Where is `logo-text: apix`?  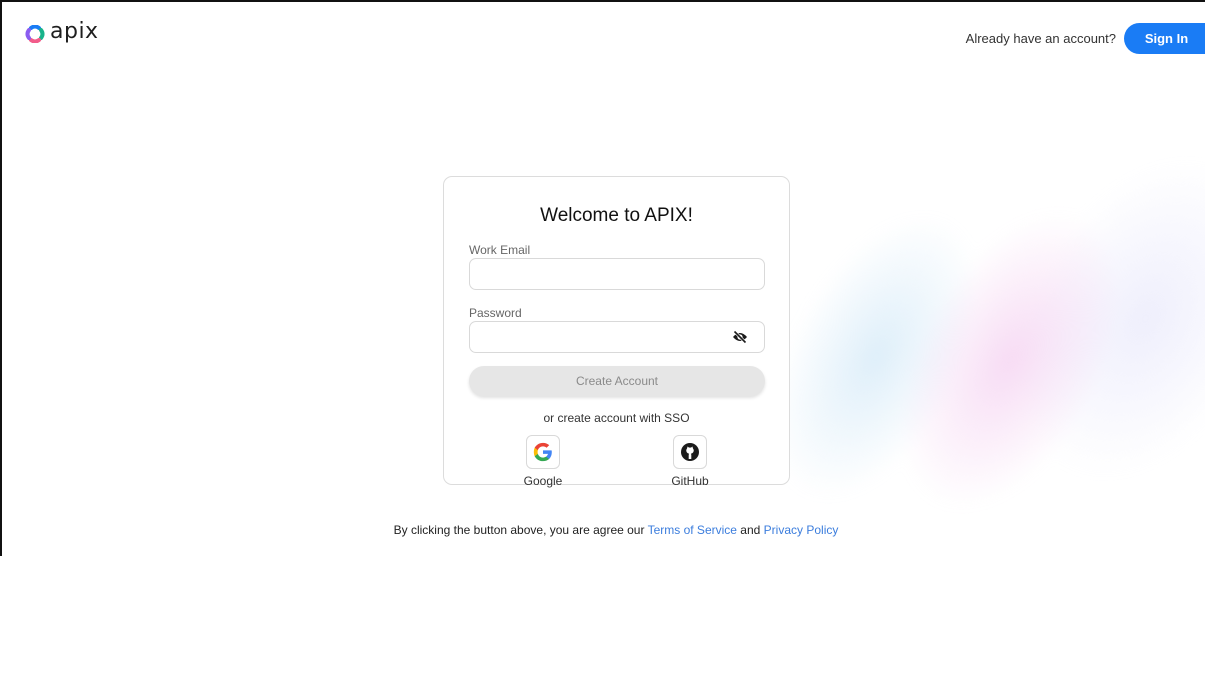 logo-text: apix is located at coordinates (74, 31).